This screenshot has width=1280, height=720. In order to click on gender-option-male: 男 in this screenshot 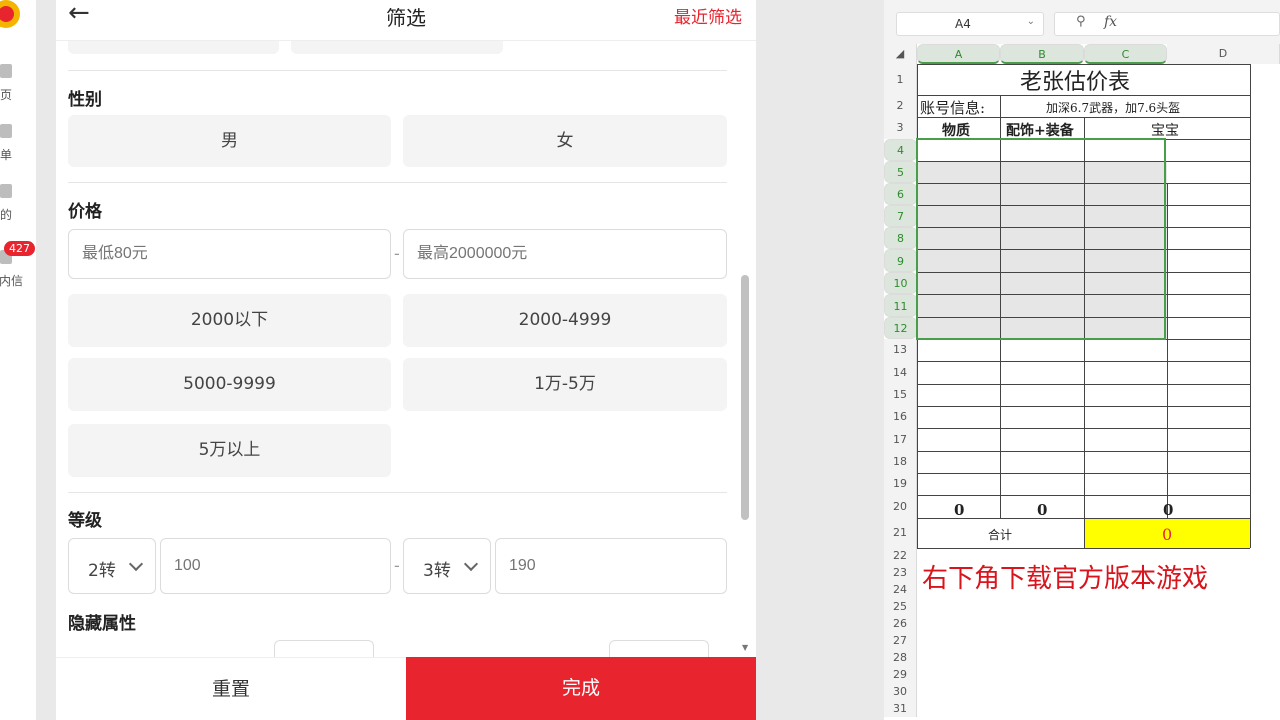, I will do `click(229, 141)`.